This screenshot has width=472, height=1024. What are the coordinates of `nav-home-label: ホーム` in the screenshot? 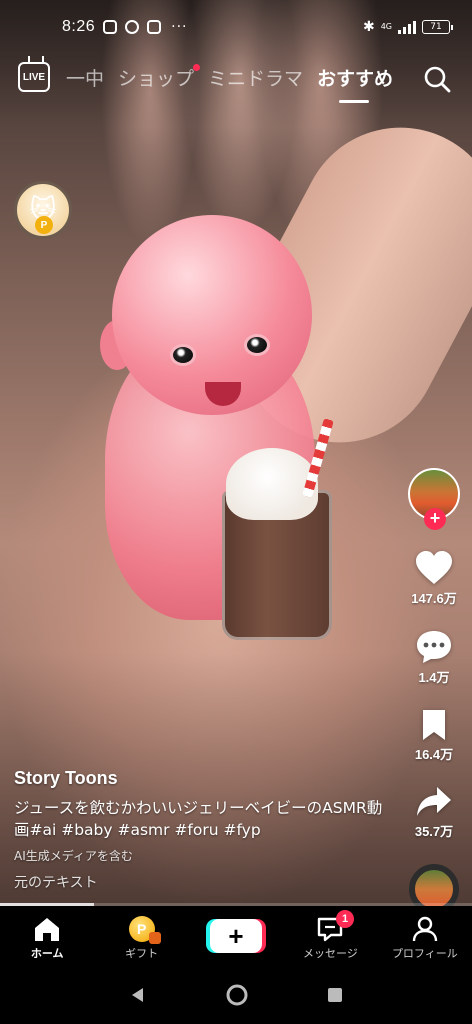 It's located at (47, 953).